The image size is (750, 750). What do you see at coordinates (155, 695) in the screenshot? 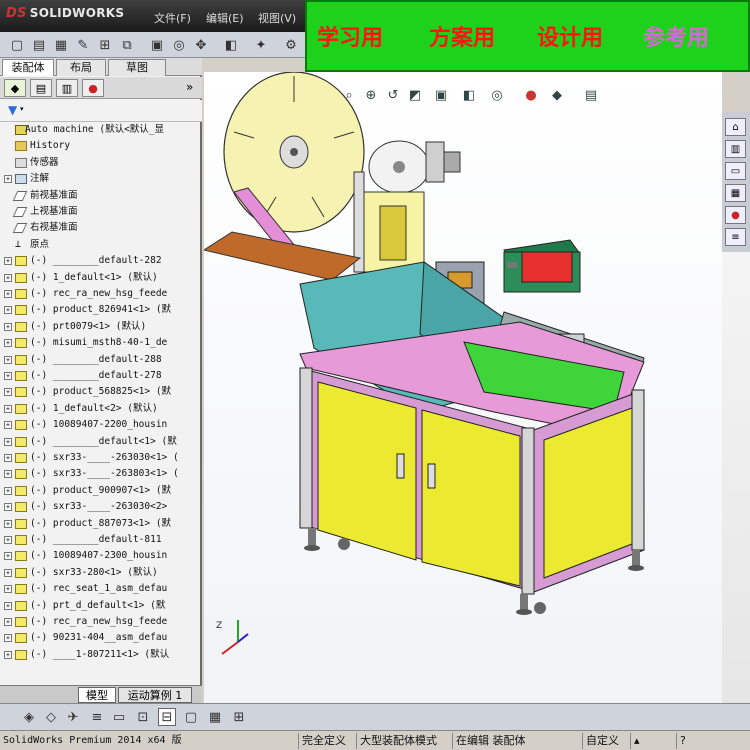
I see `tab-motion-study: 运动算例 1` at bounding box center [155, 695].